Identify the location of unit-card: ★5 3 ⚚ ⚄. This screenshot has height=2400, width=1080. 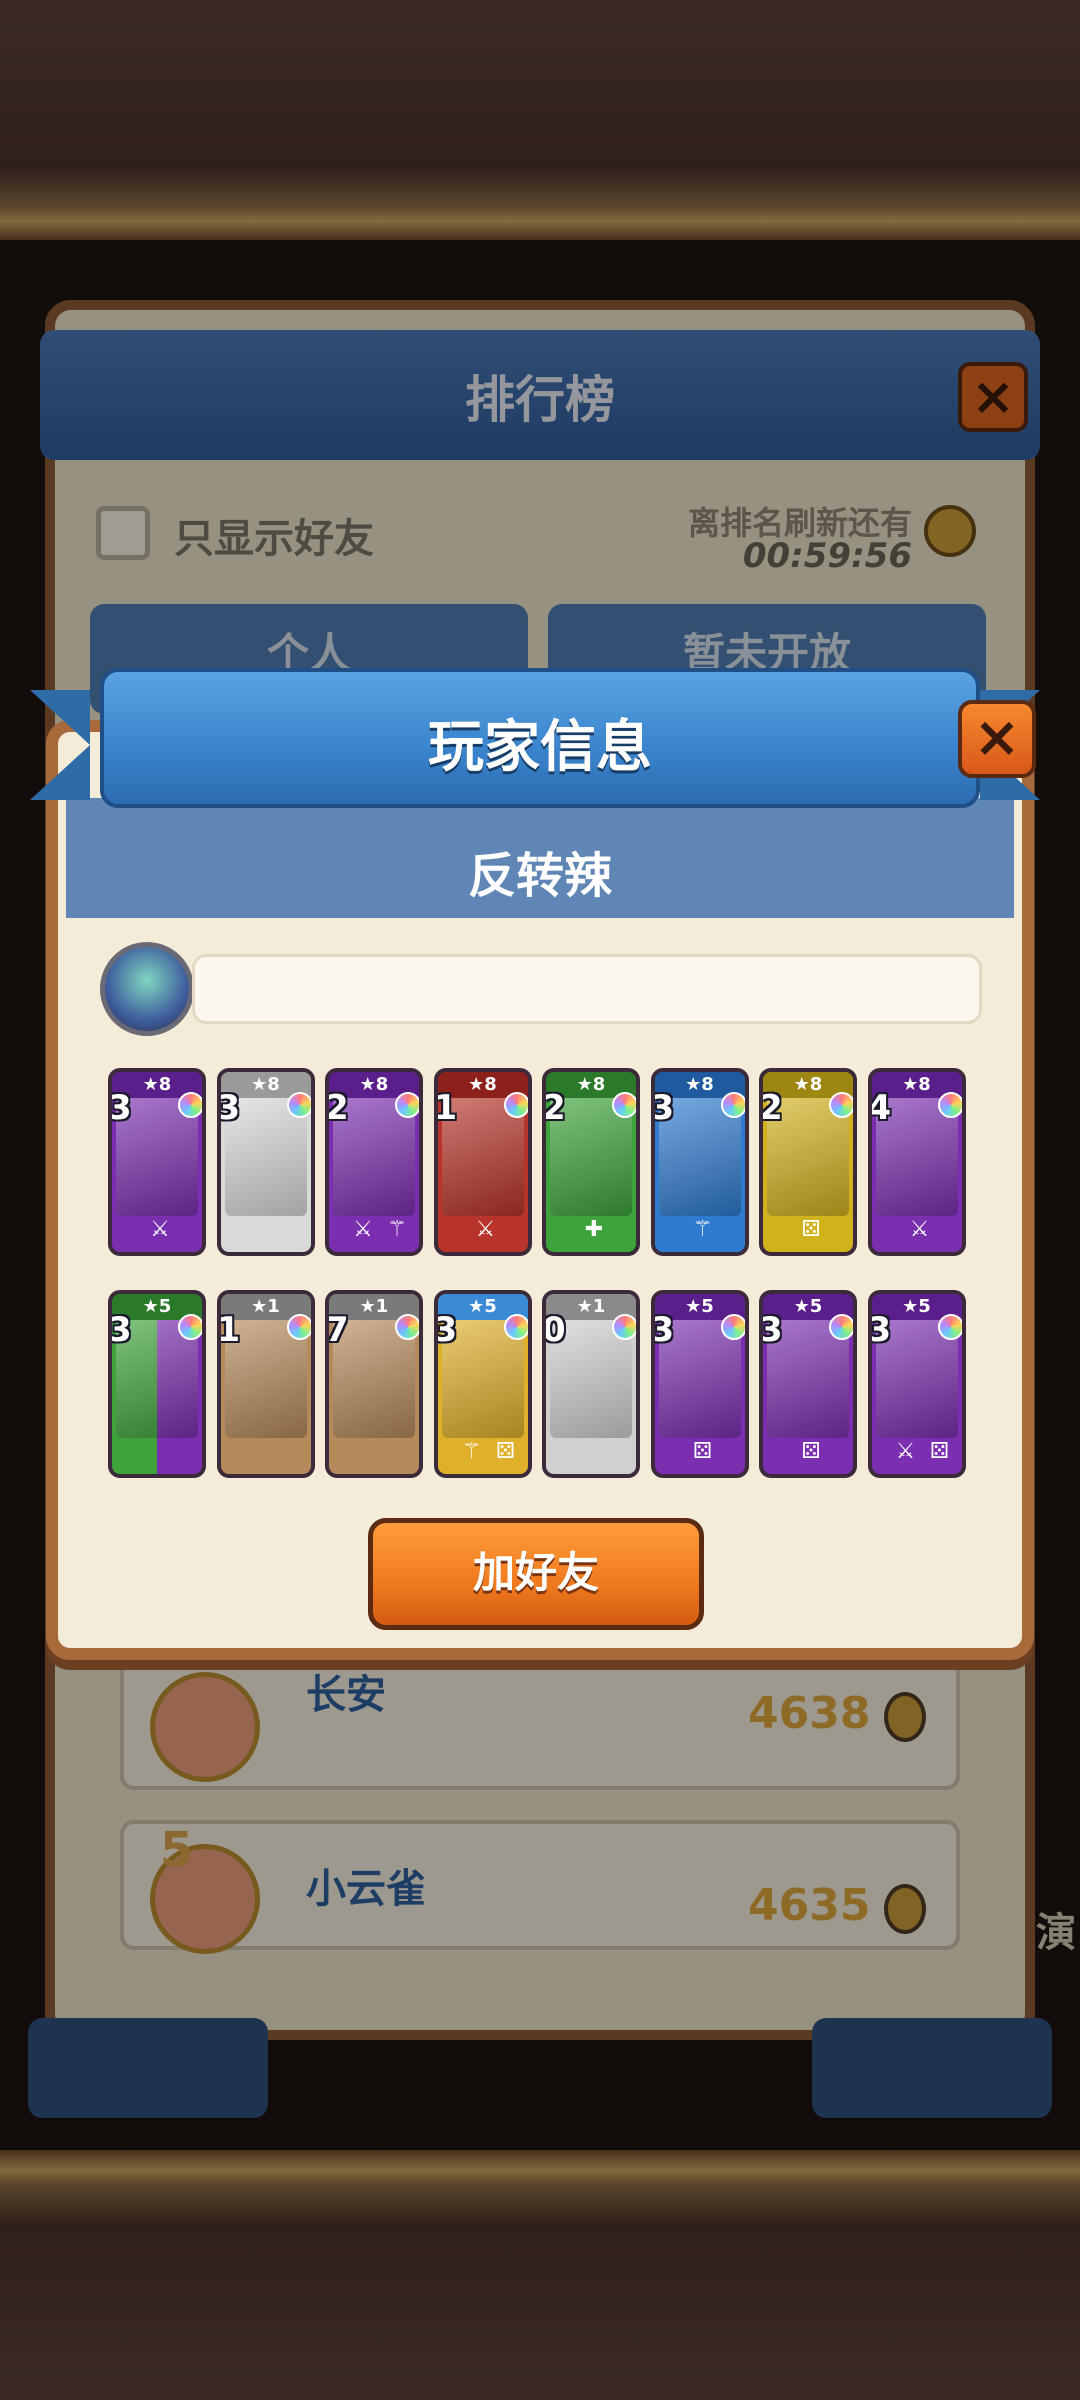
(482, 1384).